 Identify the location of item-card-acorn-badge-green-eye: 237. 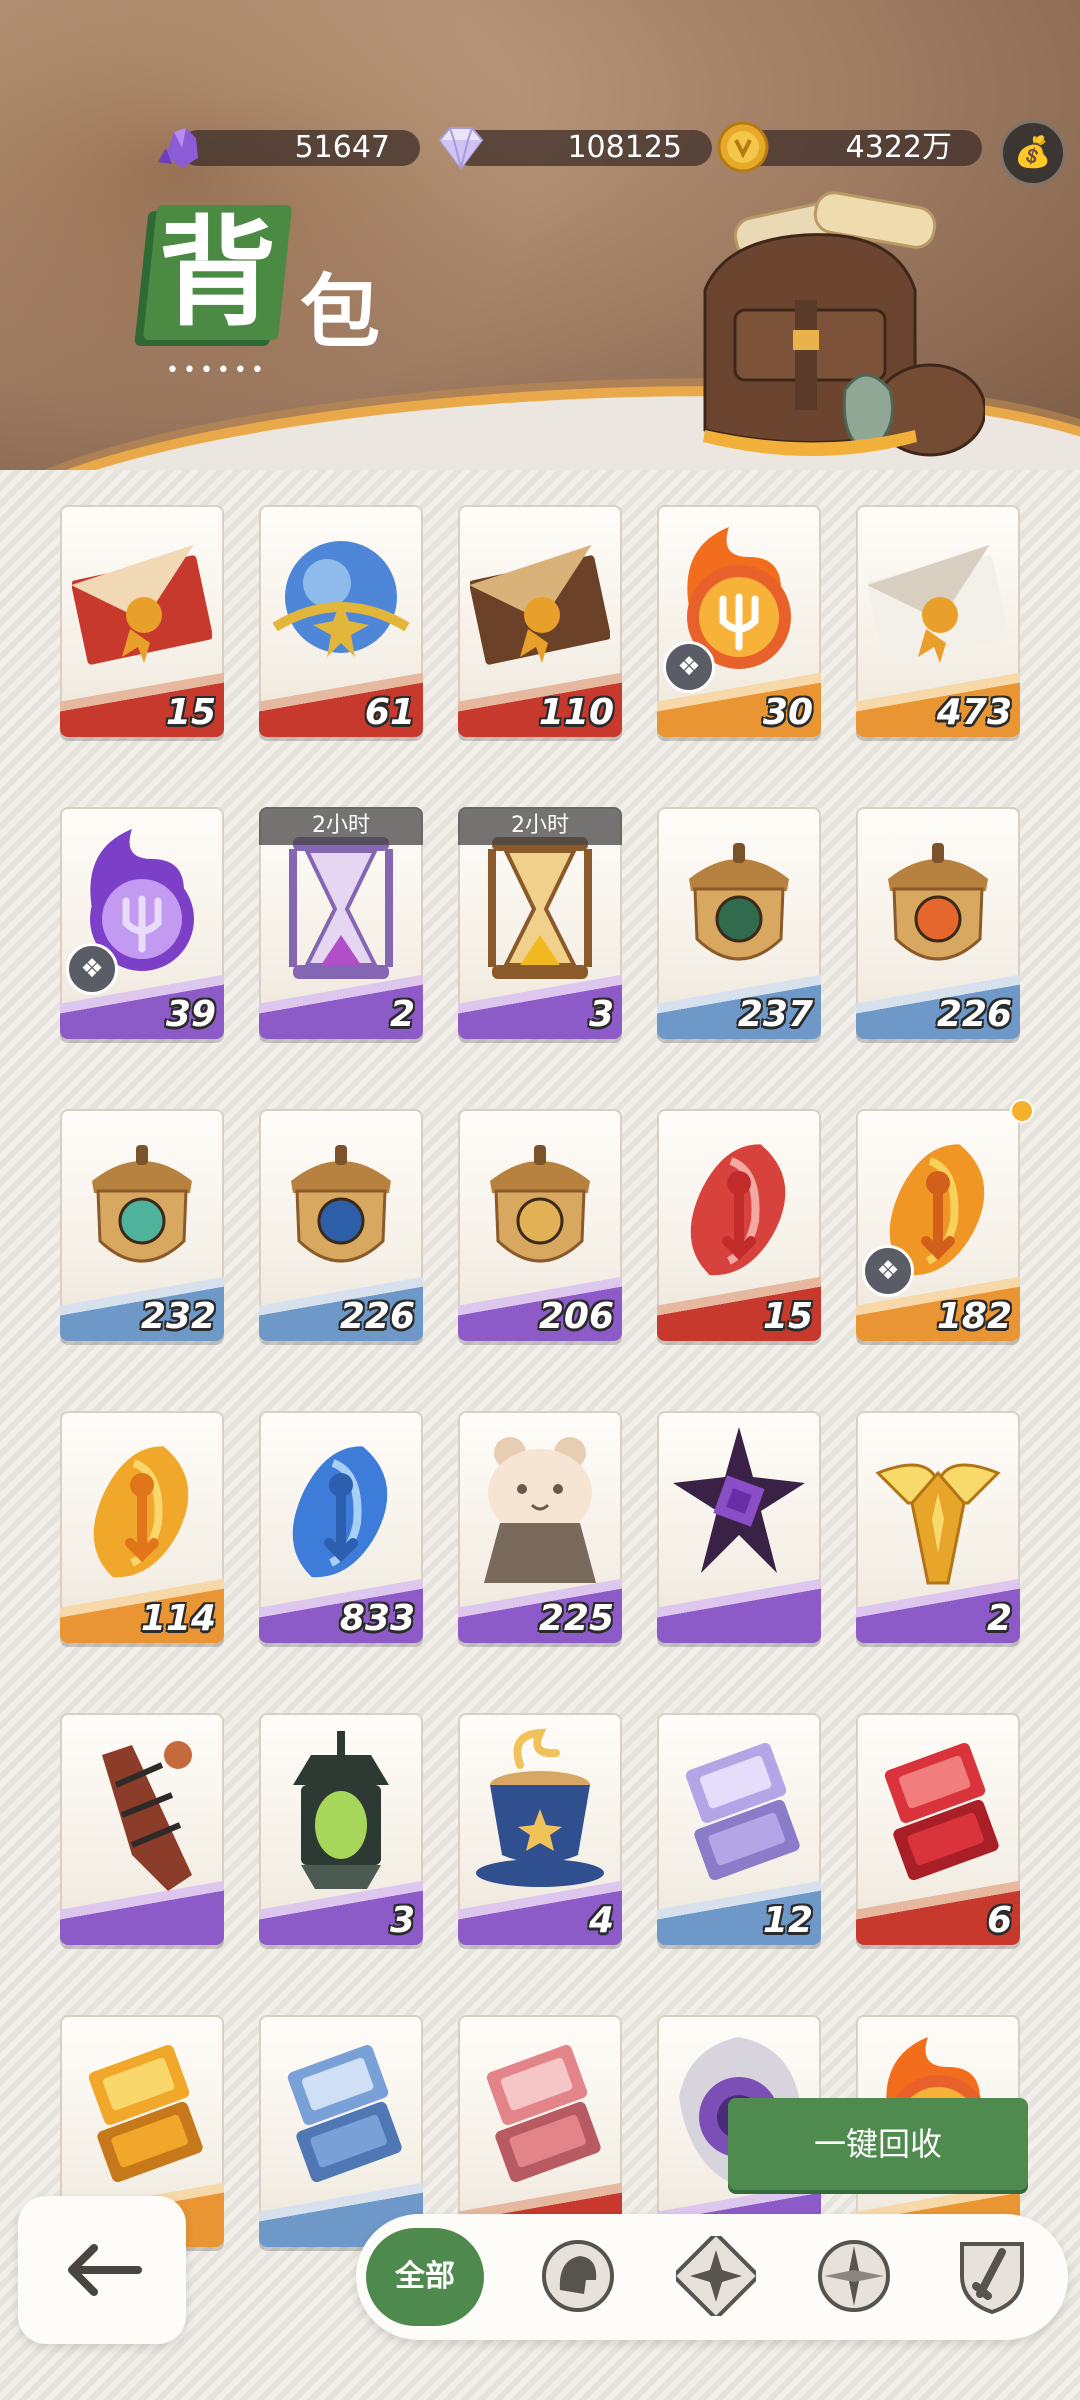
(739, 923).